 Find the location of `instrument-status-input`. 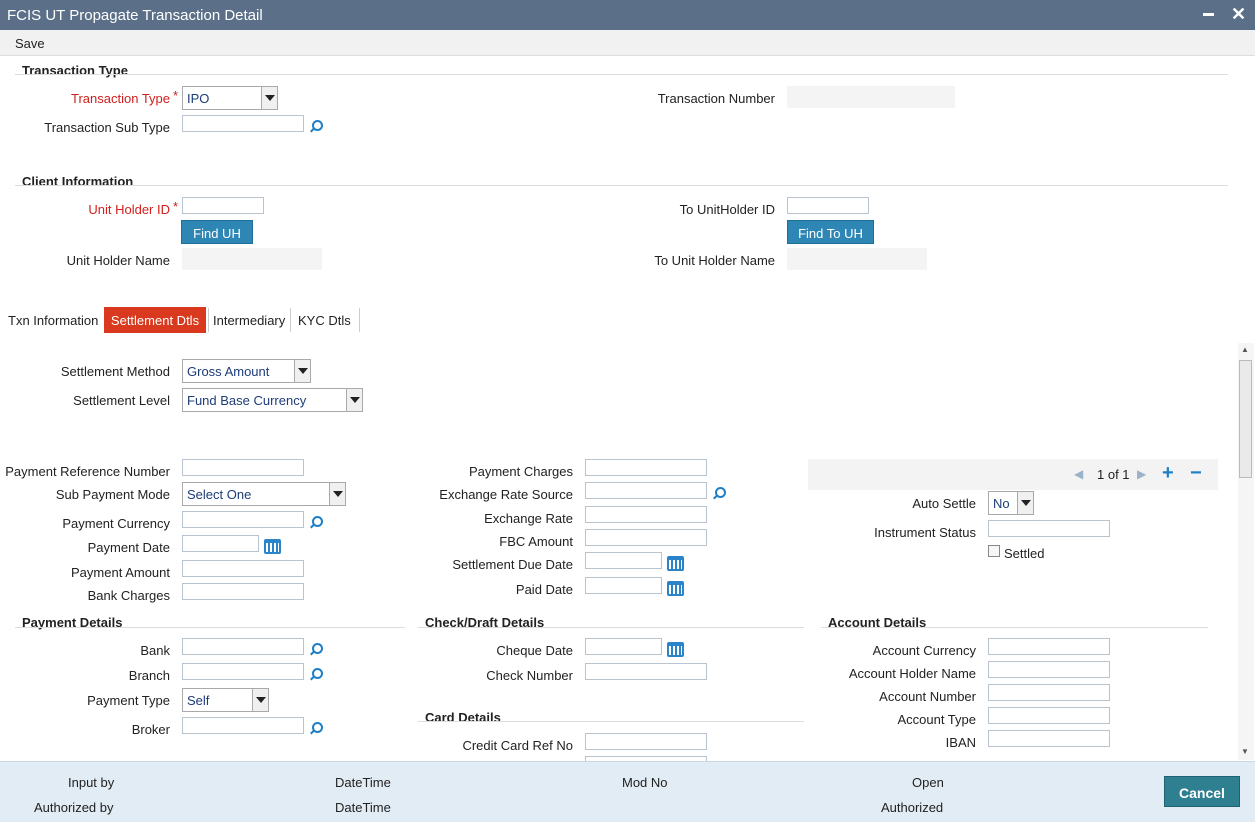

instrument-status-input is located at coordinates (1049, 528).